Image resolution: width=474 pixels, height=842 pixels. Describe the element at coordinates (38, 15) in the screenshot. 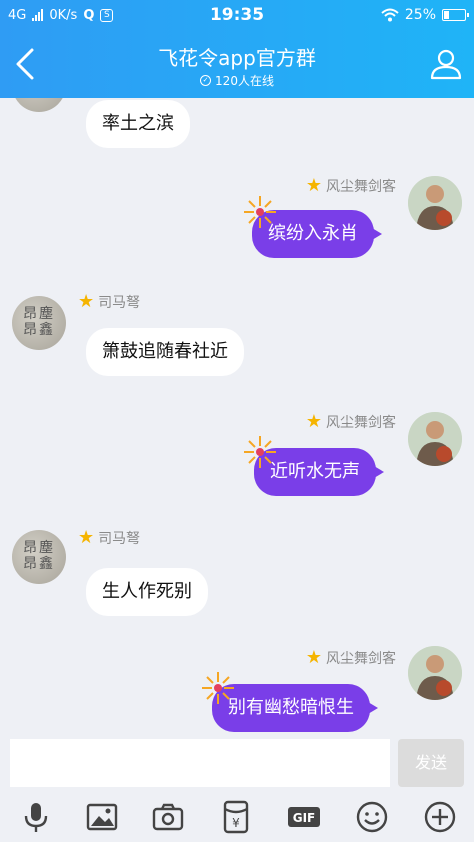

I see `signal-icon` at that location.